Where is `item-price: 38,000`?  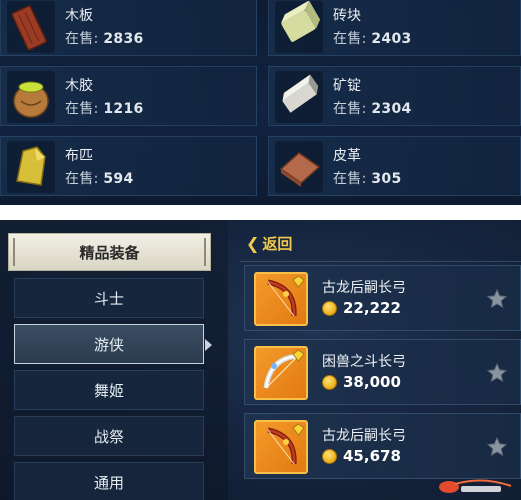 item-price: 38,000 is located at coordinates (361, 382).